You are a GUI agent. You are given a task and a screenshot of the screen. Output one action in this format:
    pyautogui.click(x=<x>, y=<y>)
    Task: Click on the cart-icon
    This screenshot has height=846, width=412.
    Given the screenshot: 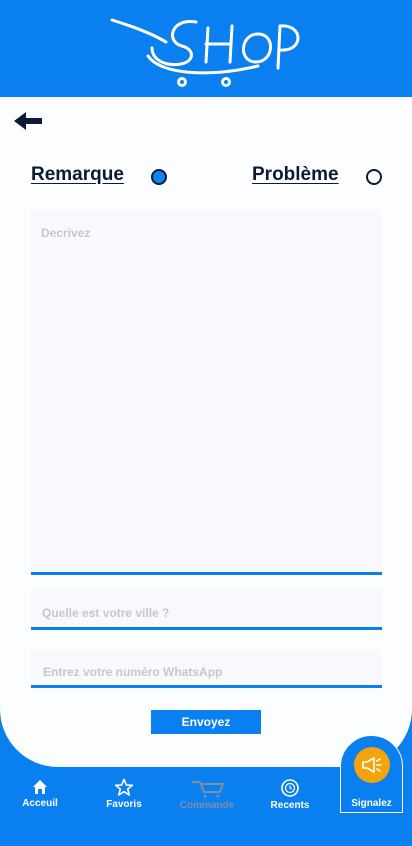 What is the action you would take?
    pyautogui.click(x=208, y=789)
    